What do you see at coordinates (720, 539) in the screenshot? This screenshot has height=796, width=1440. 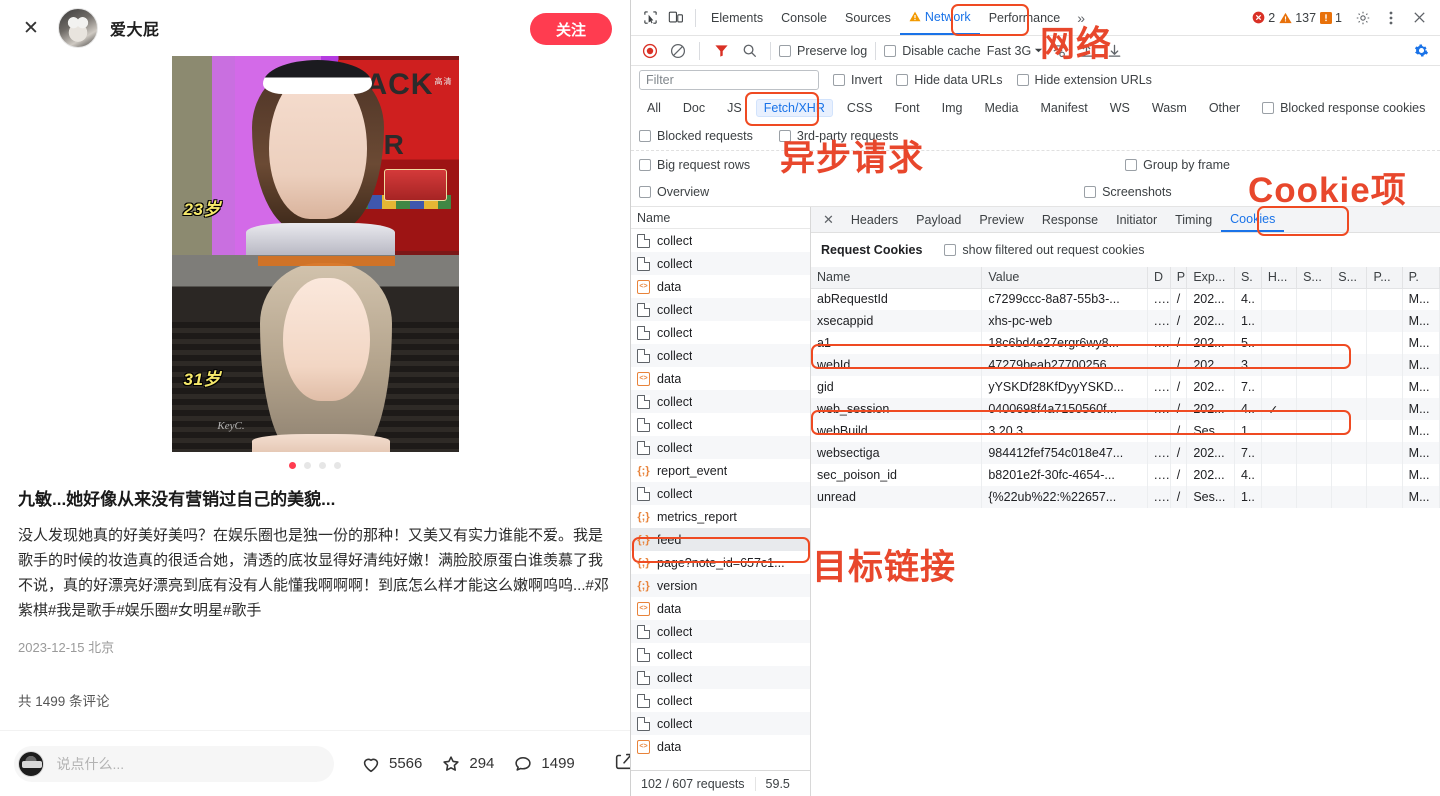 I see `request-row: {;} feed` at bounding box center [720, 539].